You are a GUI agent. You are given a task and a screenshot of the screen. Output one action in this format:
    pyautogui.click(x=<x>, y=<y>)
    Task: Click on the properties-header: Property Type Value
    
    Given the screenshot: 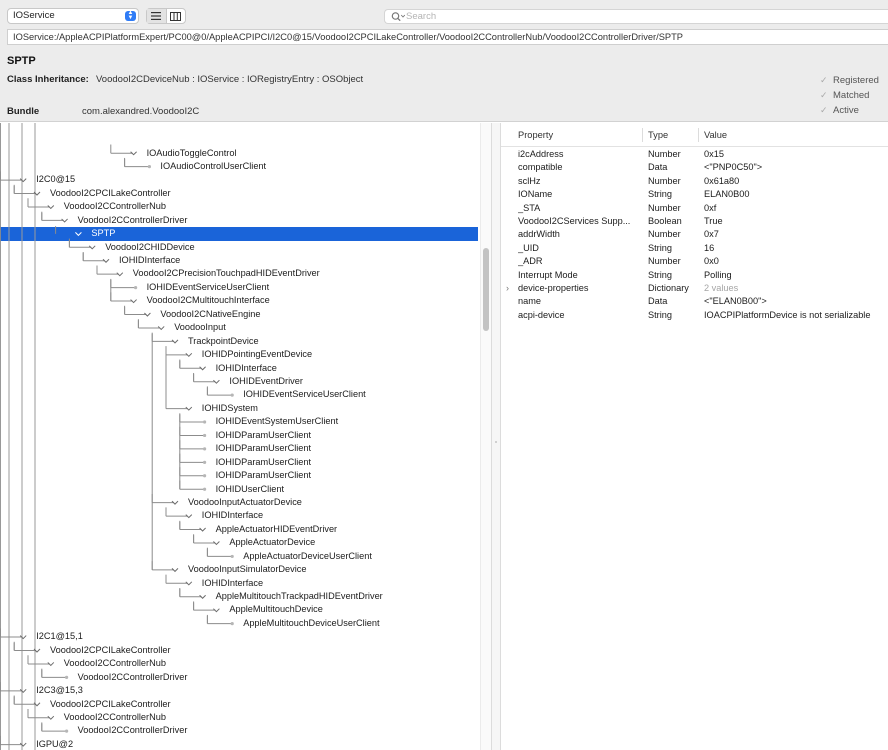 What is the action you would take?
    pyautogui.click(x=694, y=135)
    